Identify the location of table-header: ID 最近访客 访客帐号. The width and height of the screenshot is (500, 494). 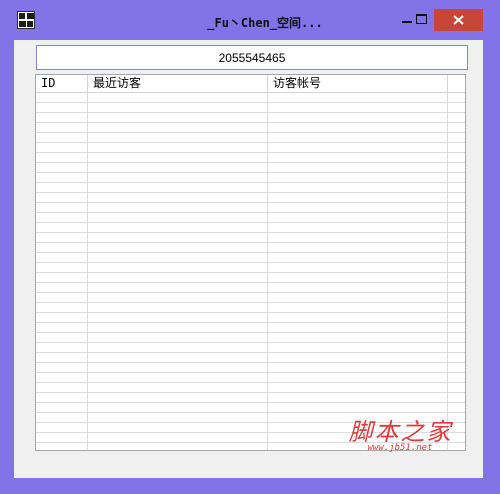
(250, 84).